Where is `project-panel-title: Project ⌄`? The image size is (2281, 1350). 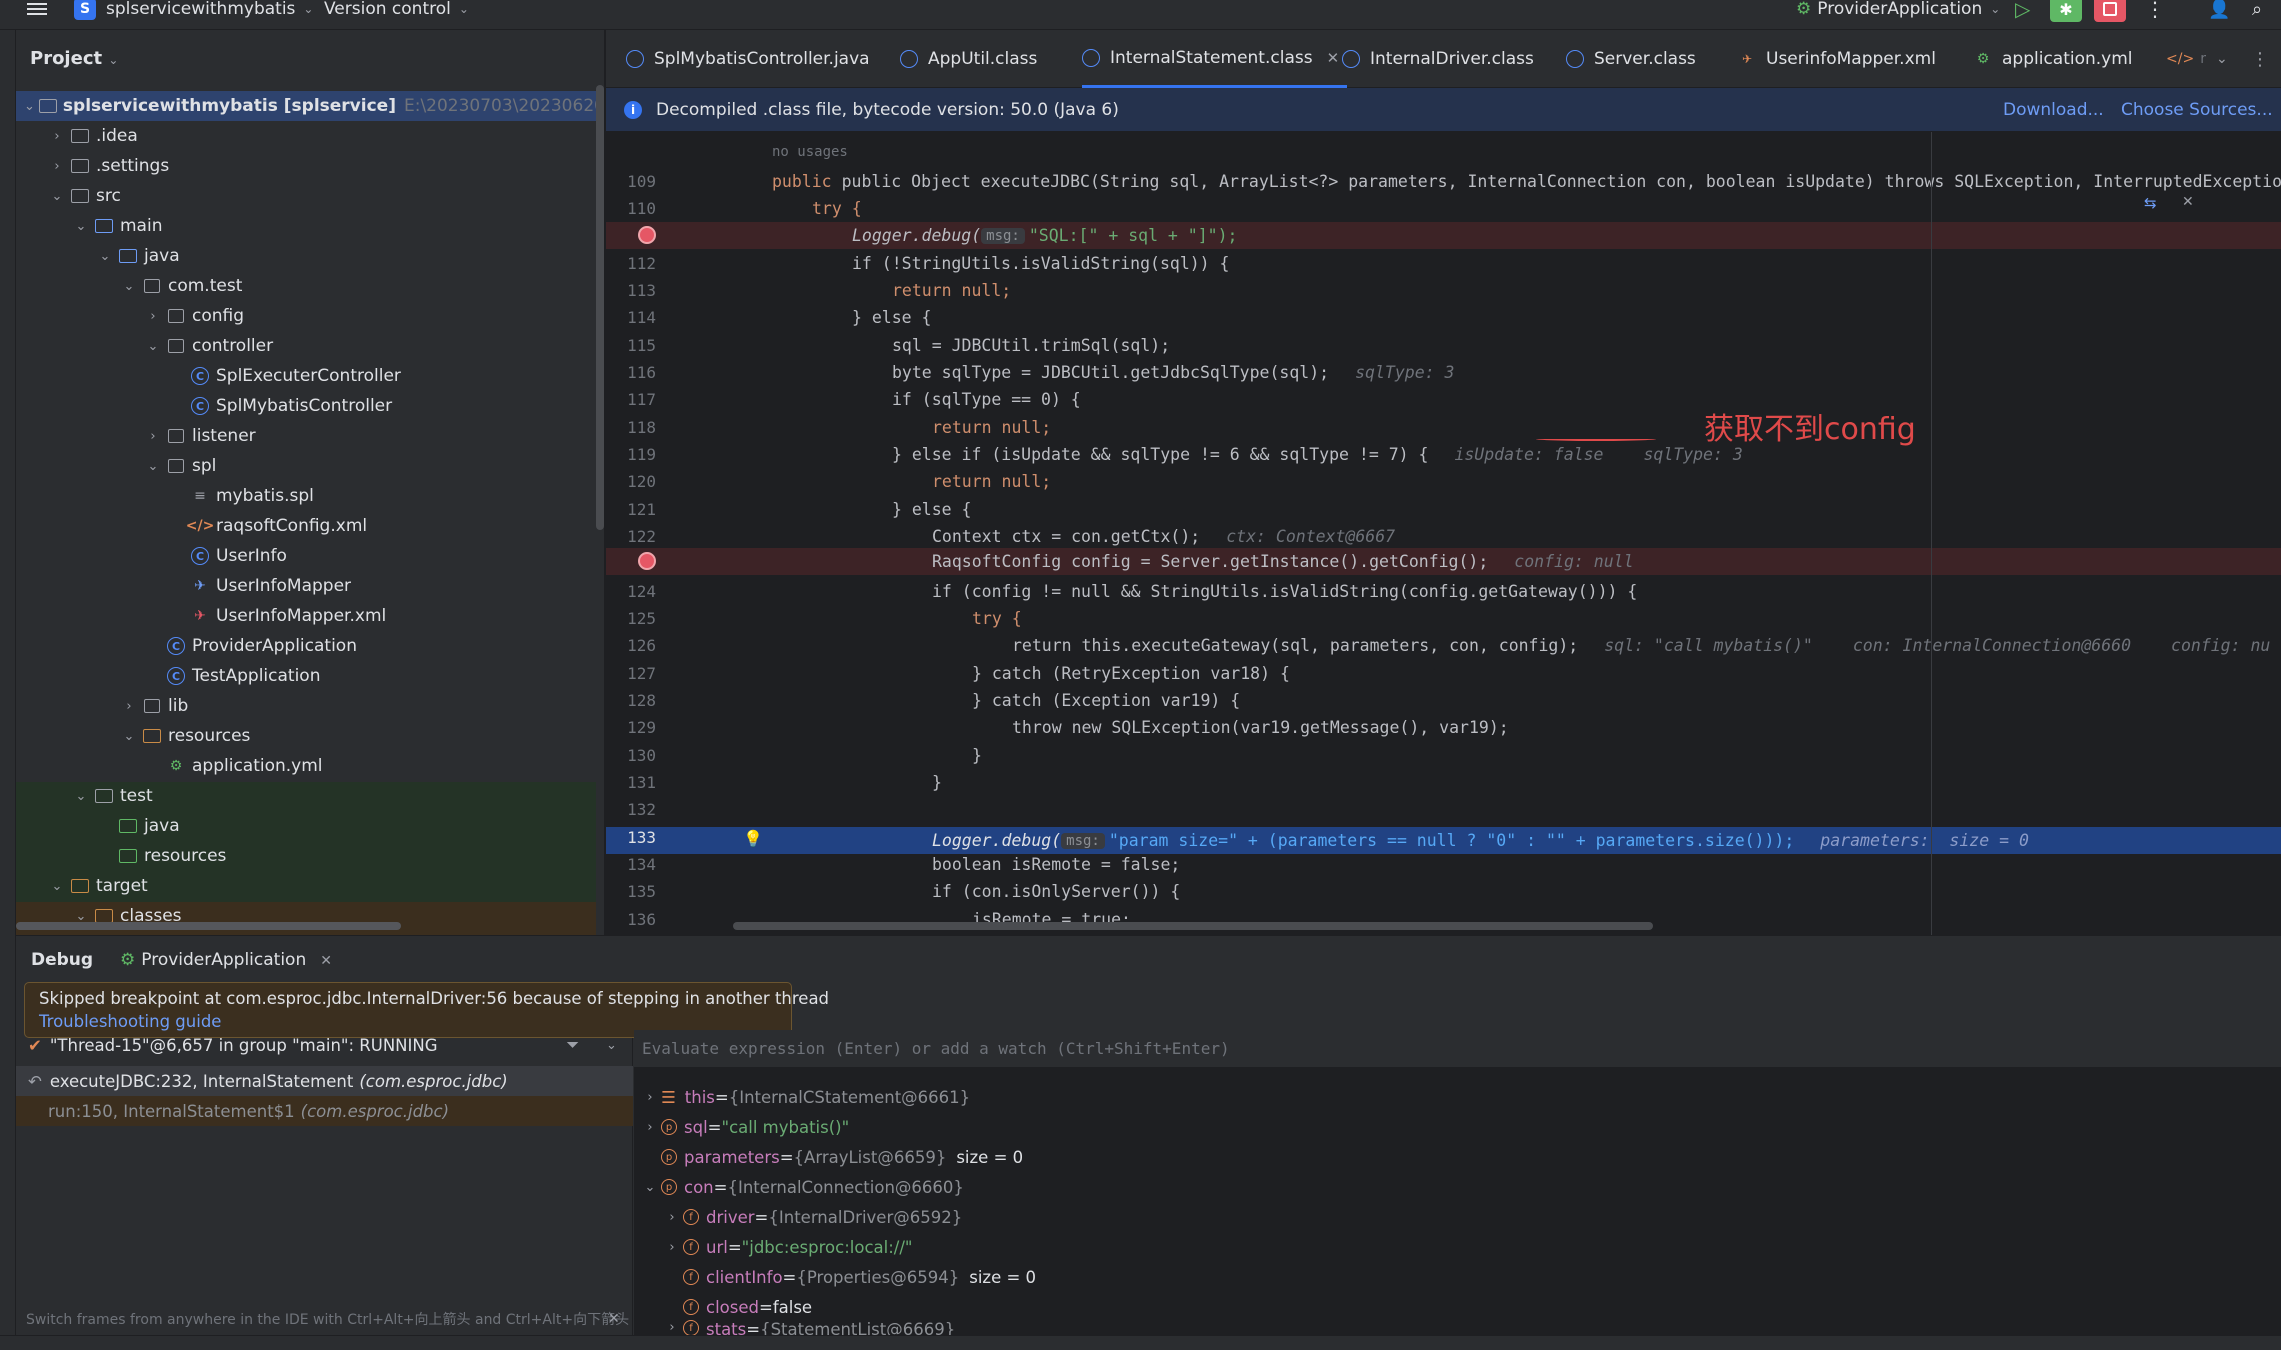 project-panel-title: Project ⌄ is located at coordinates (74, 58).